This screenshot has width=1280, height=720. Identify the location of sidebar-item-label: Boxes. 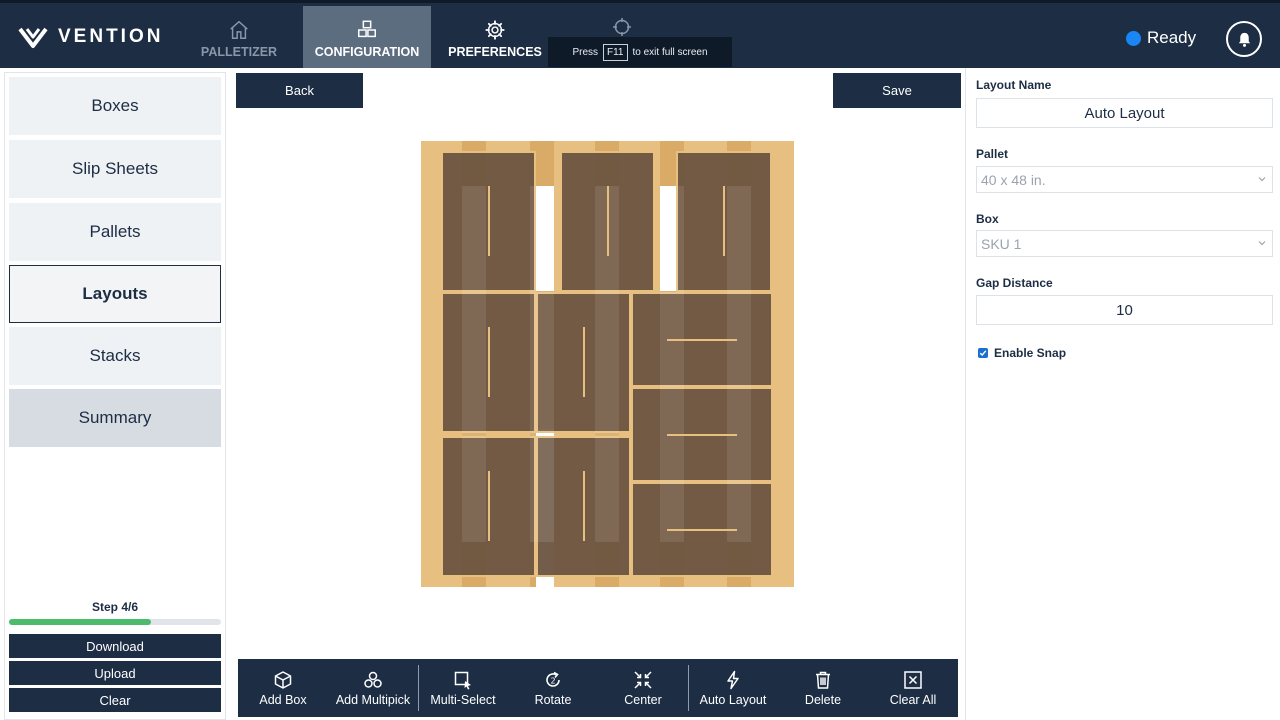
(115, 105).